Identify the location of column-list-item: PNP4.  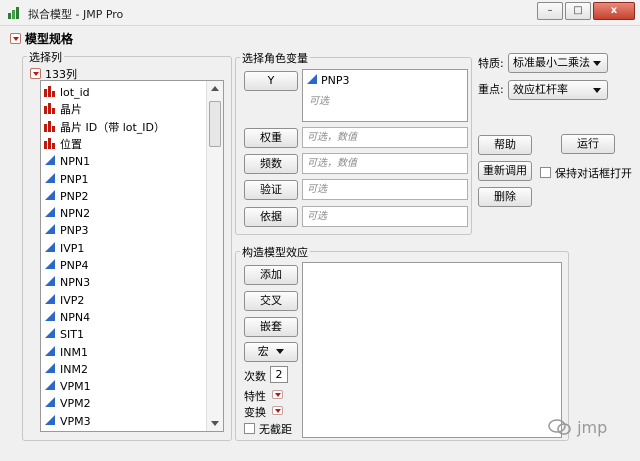
(66, 265).